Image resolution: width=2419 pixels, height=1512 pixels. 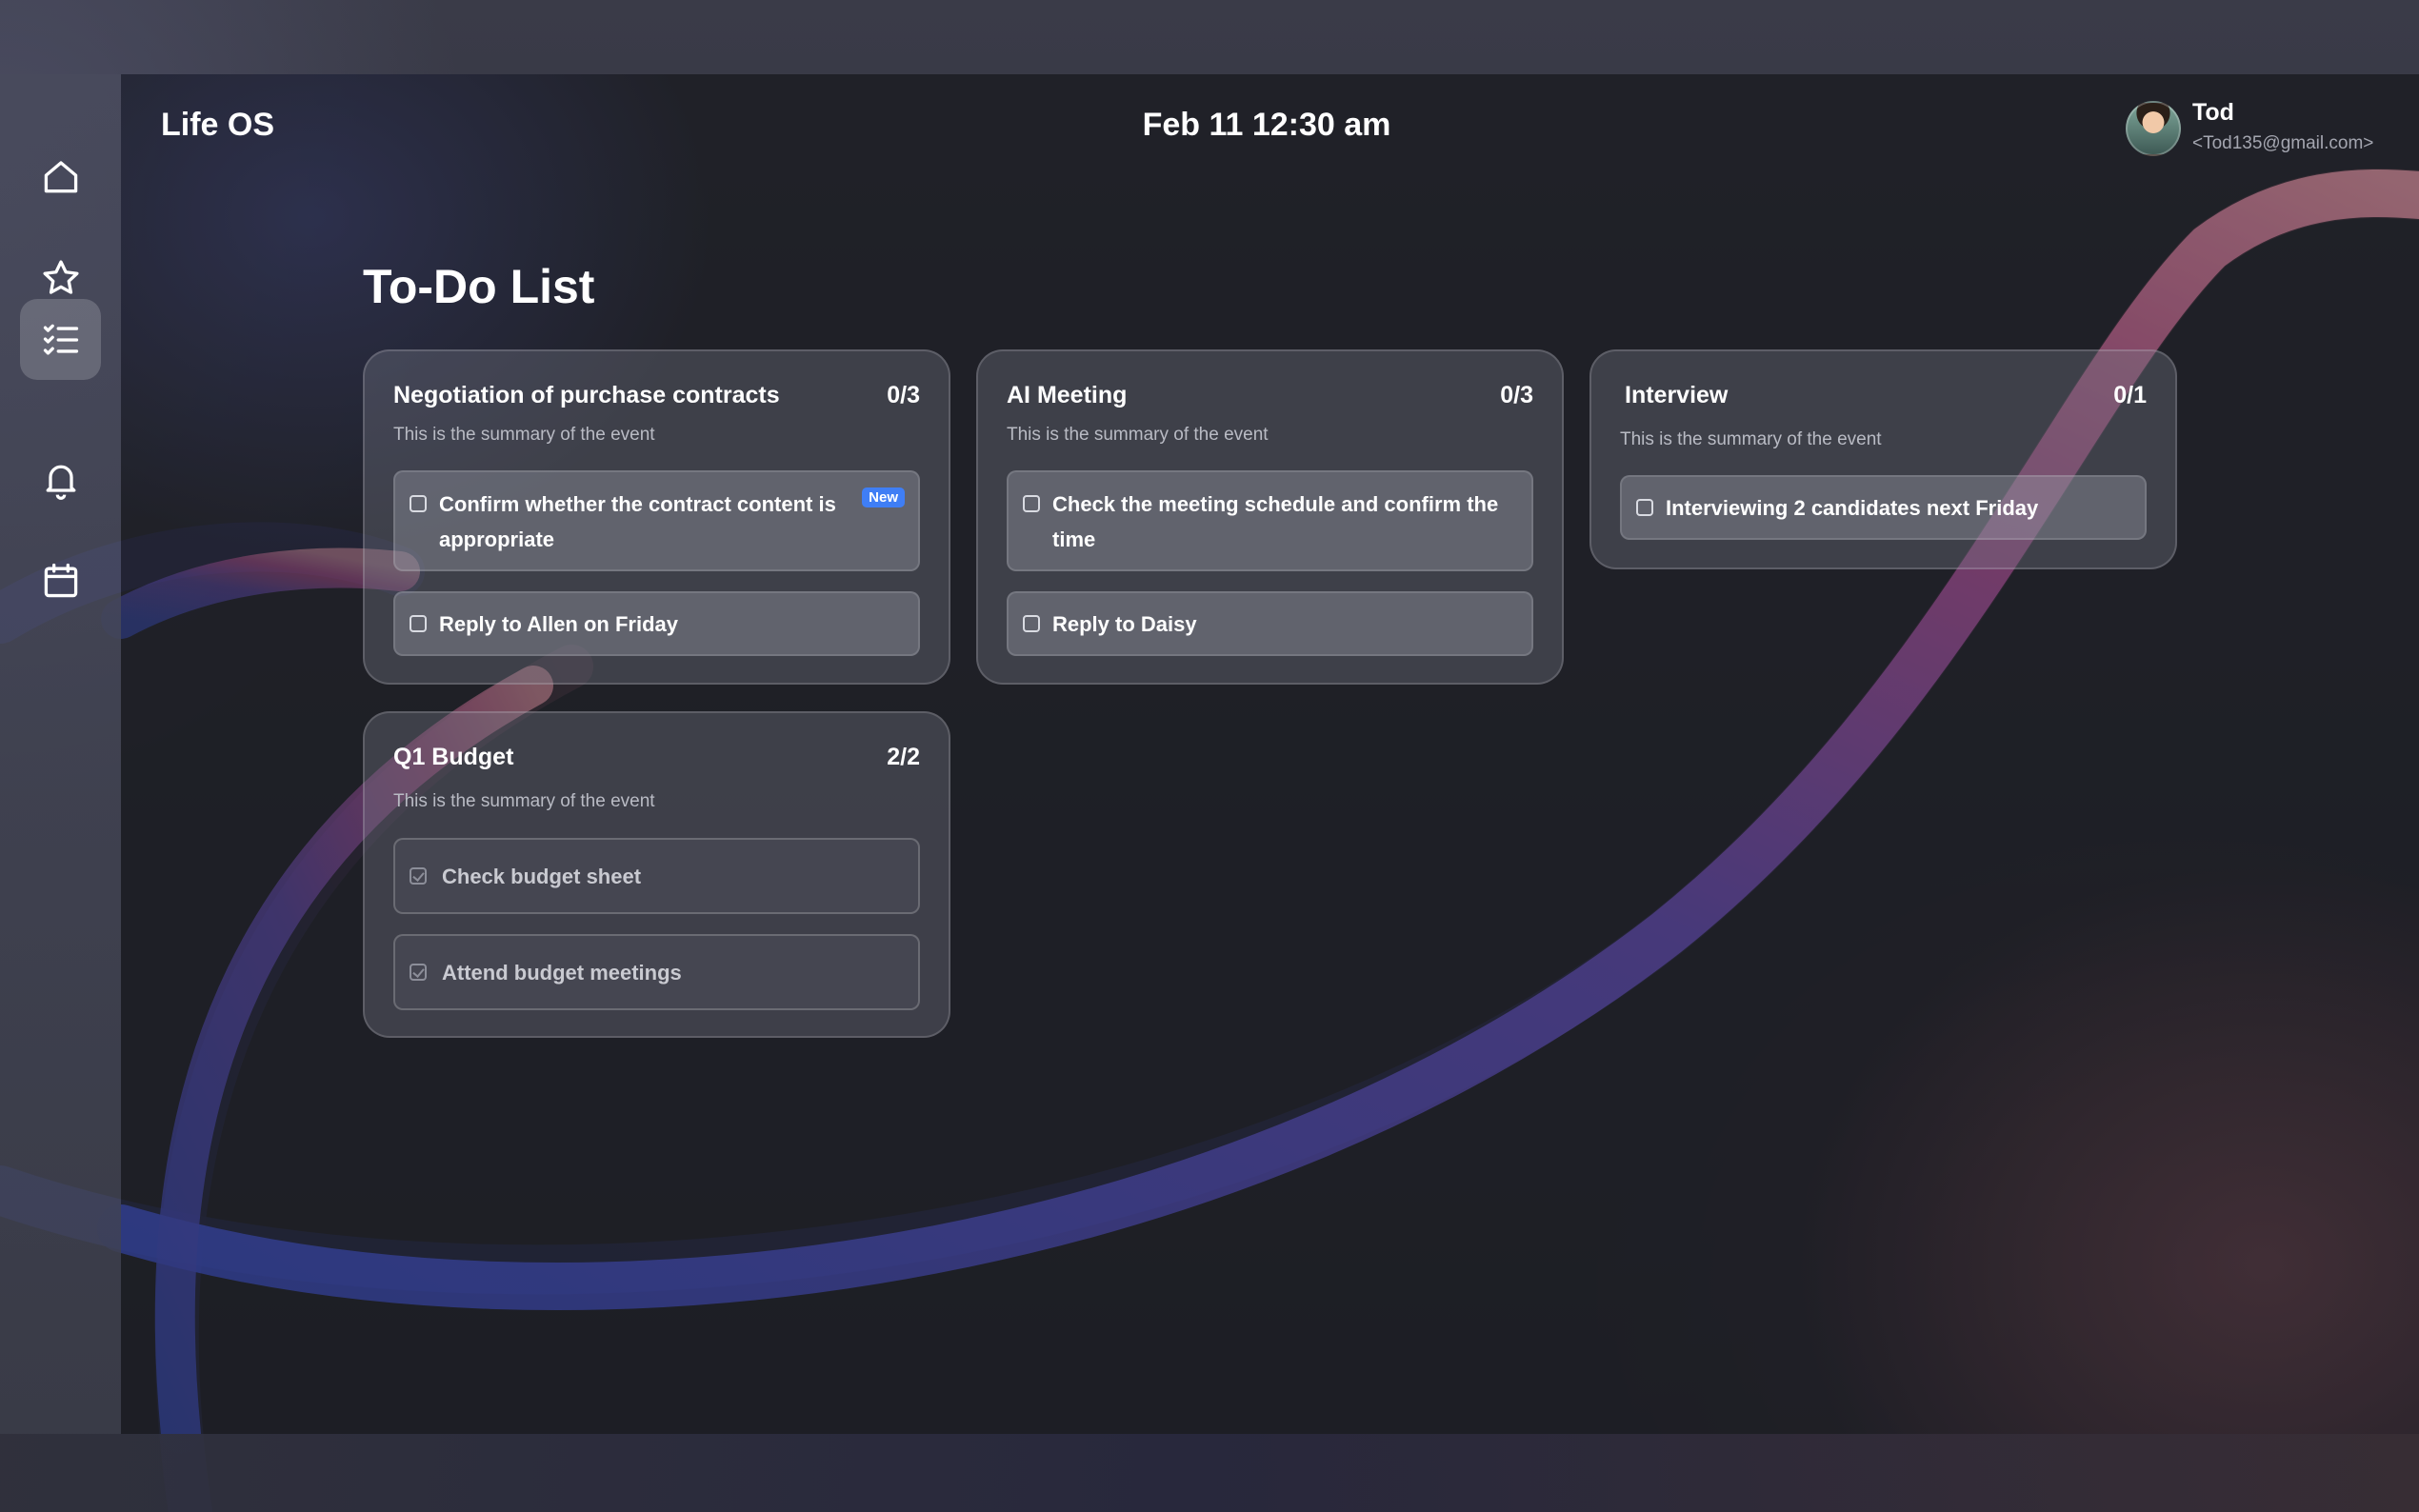 I want to click on sidebar-item-todo, so click(x=60, y=339).